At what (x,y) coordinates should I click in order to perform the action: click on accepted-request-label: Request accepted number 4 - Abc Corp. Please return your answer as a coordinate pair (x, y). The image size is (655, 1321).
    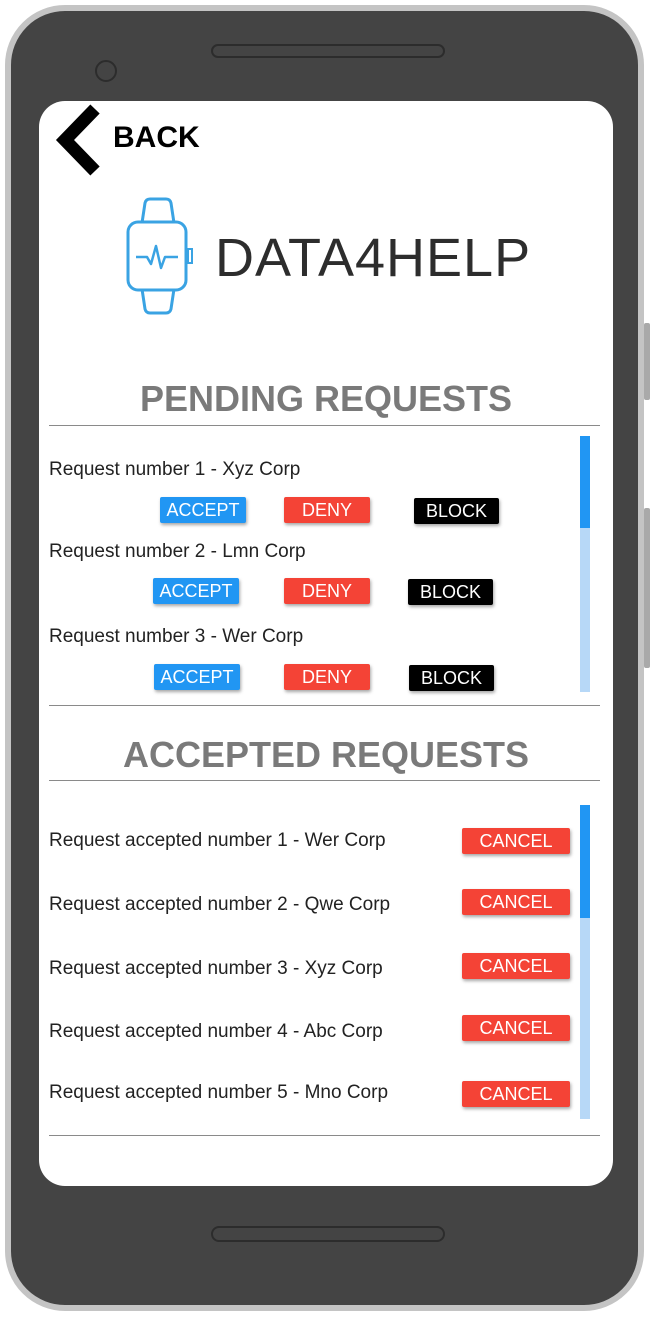
    Looking at the image, I should click on (216, 1031).